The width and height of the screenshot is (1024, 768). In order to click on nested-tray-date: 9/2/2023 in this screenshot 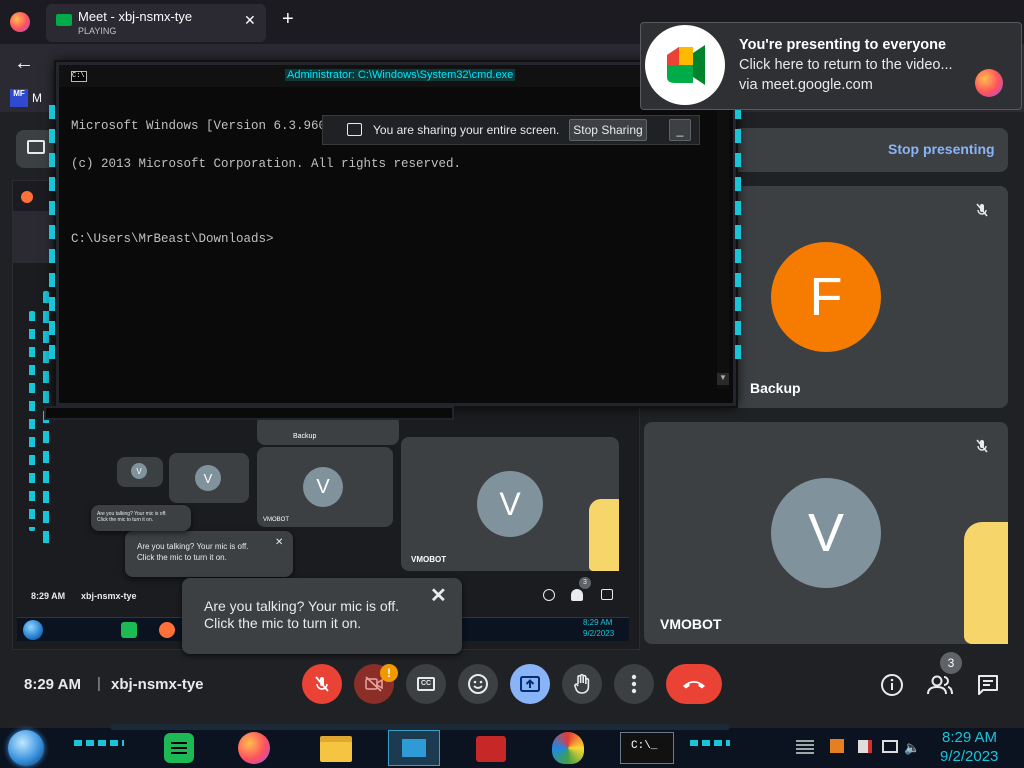, I will do `click(599, 633)`.